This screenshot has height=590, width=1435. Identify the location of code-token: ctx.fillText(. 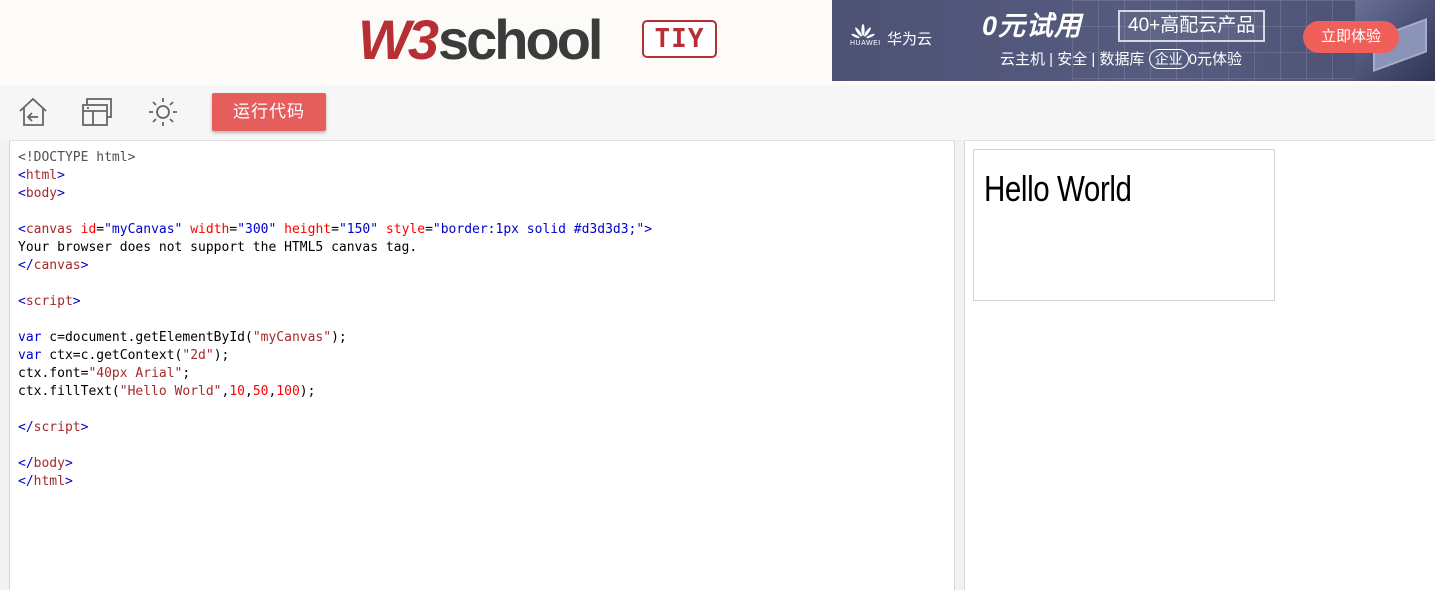
(69, 391).